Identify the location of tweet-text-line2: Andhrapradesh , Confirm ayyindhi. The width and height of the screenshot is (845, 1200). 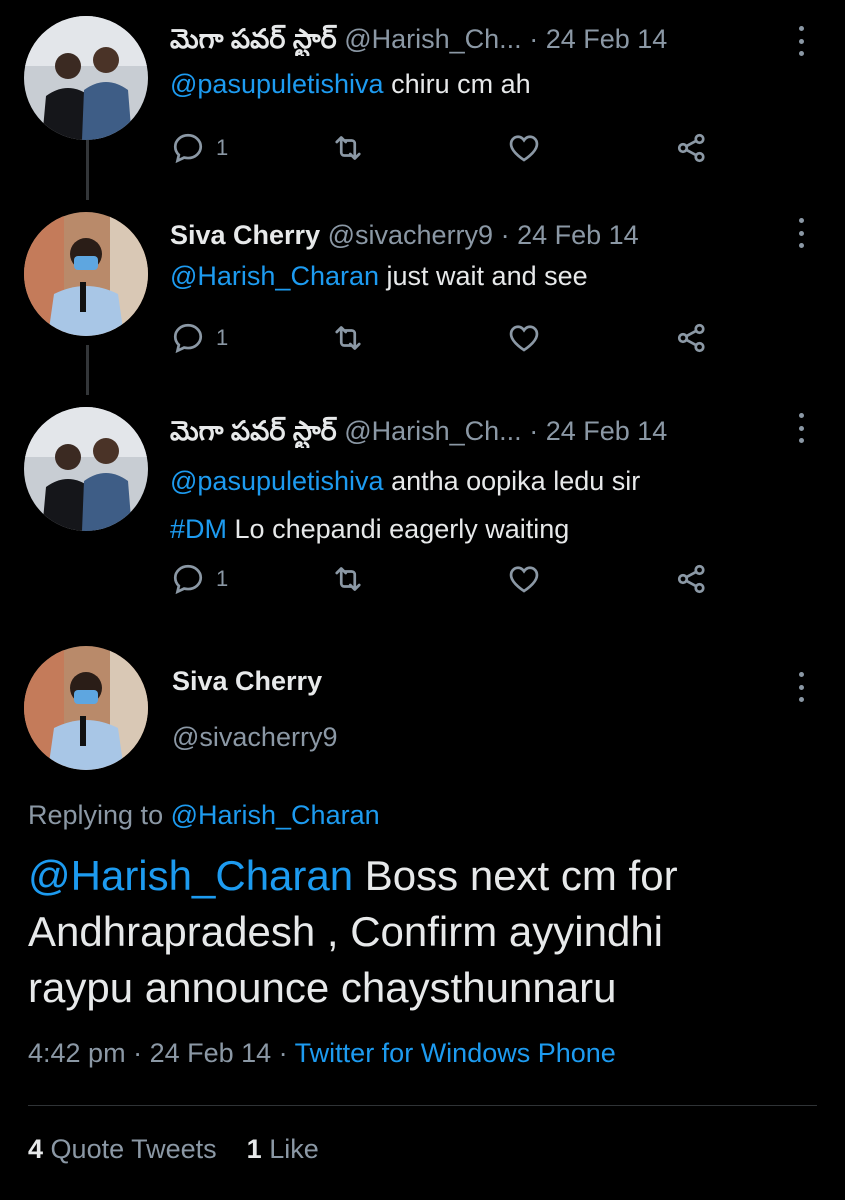
(346, 931).